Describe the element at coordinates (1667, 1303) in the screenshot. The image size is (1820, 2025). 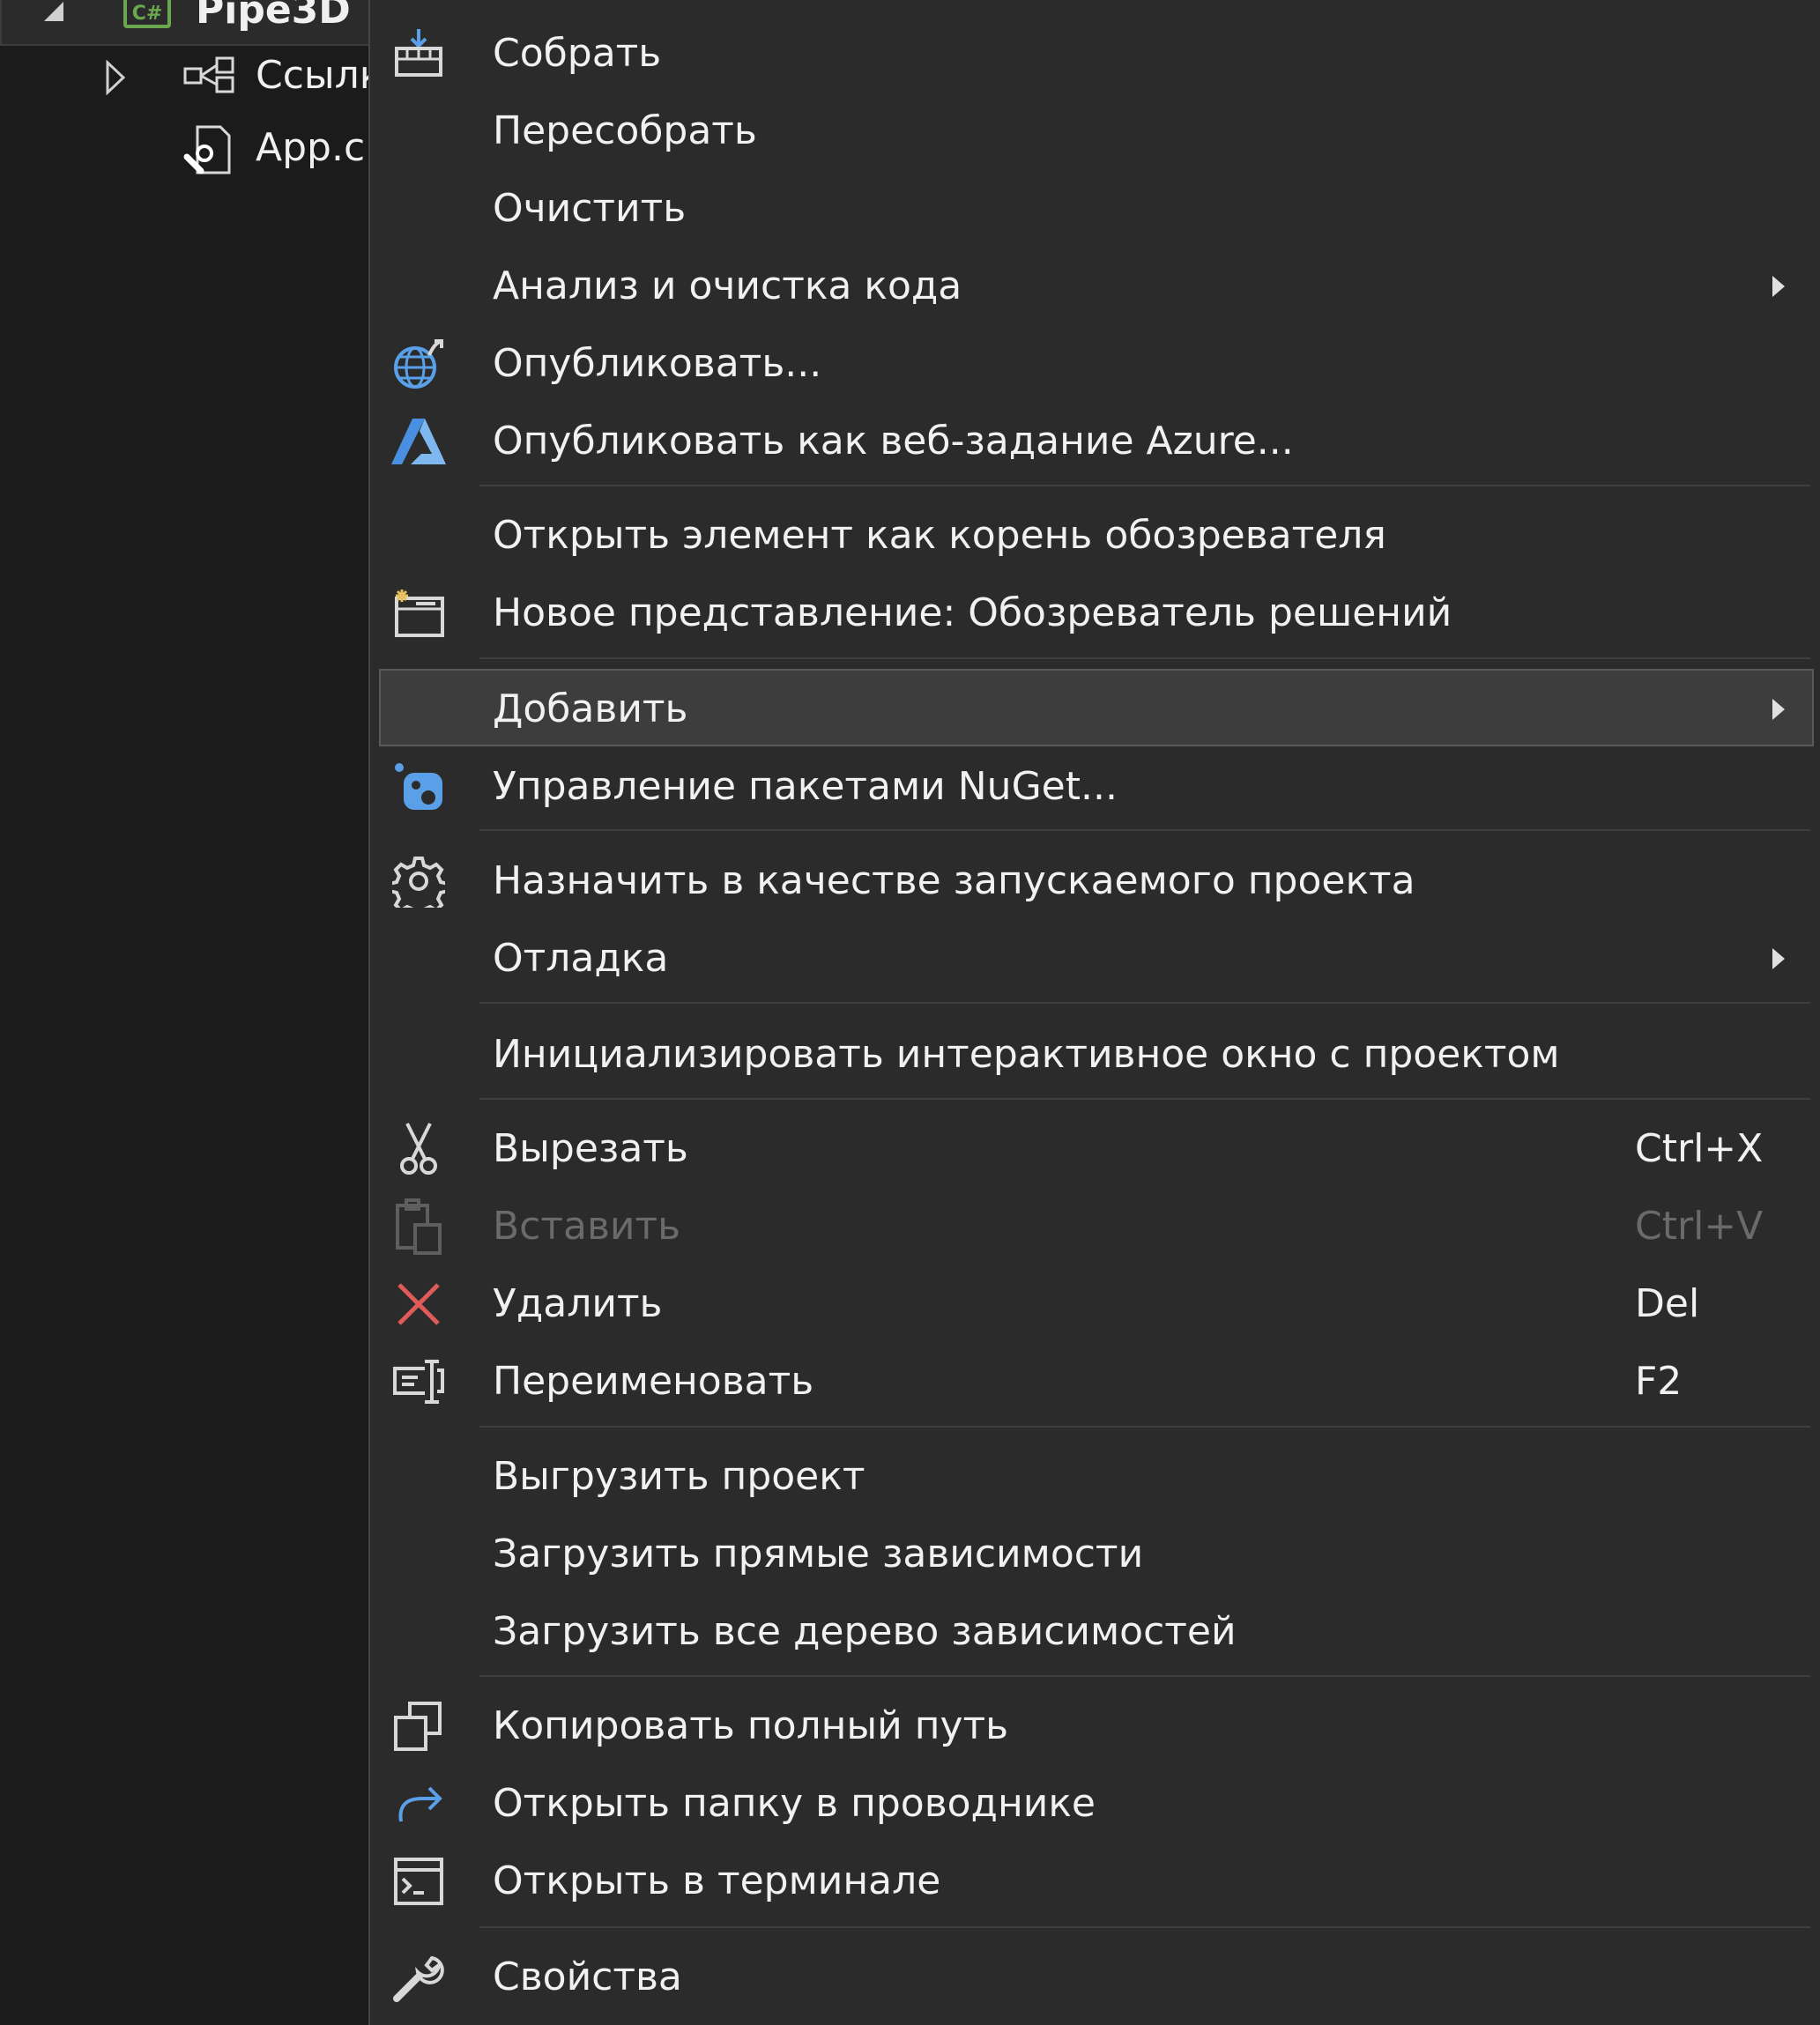
I see `shortcut-label: Del` at that location.